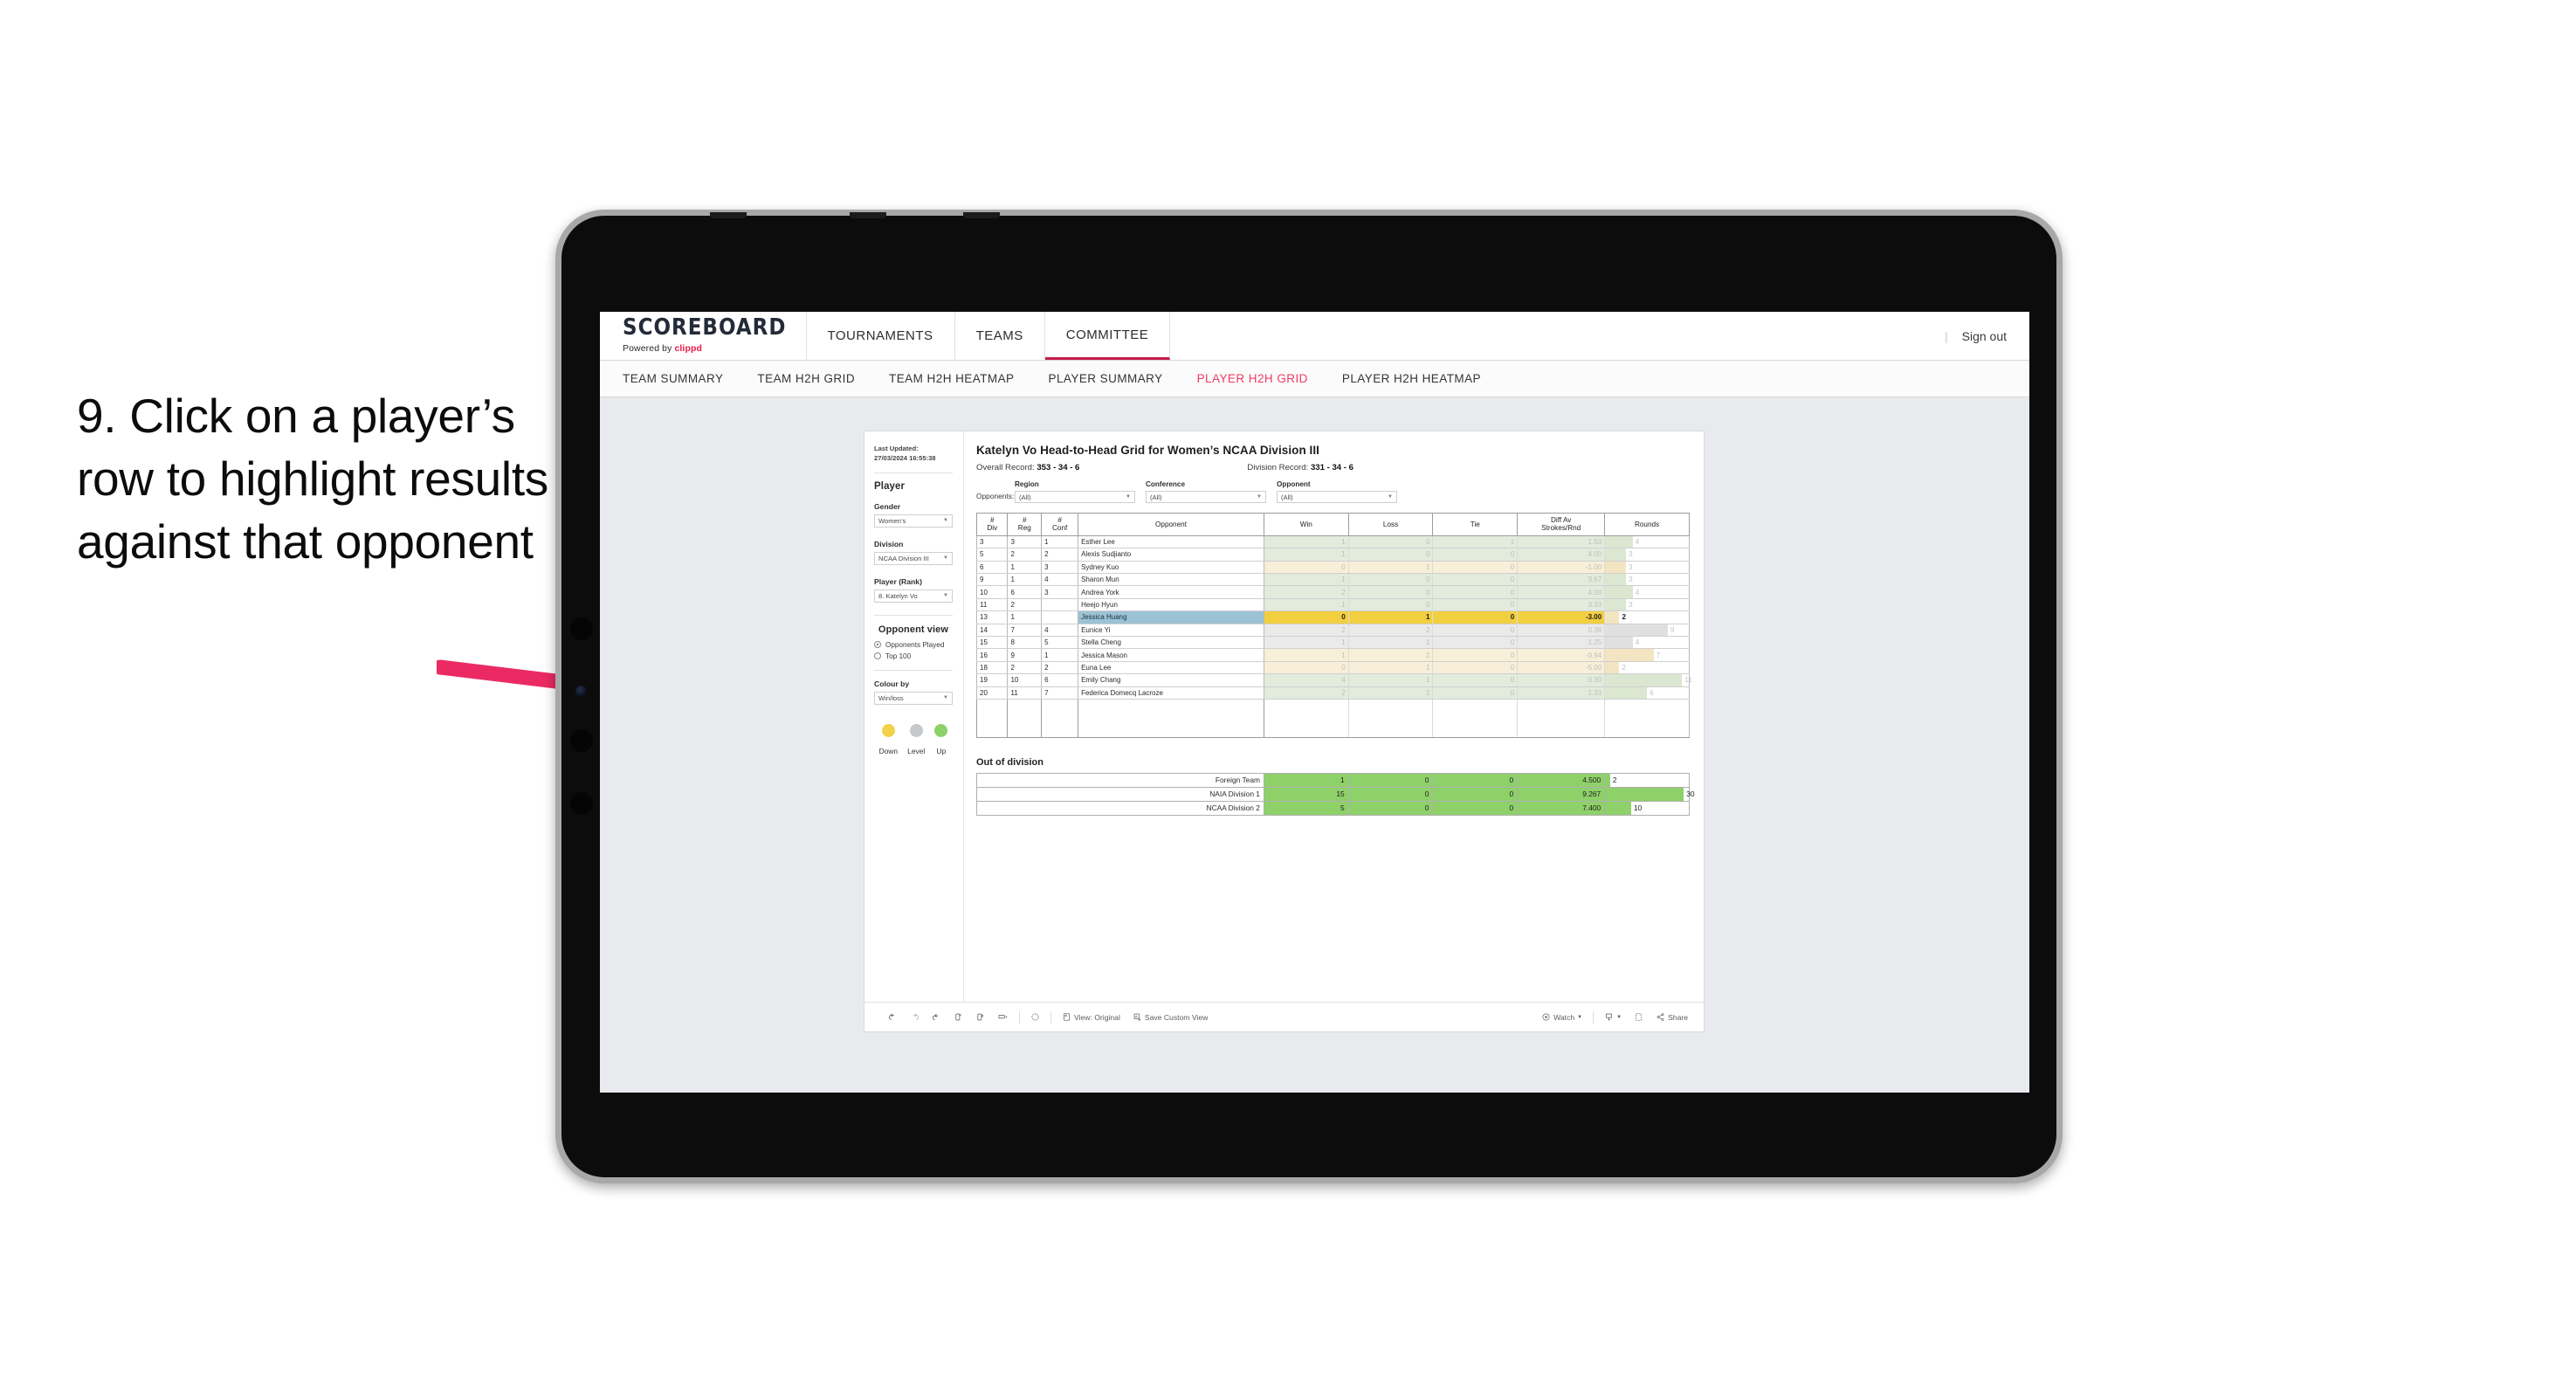  I want to click on brand-sub-accent: clippd, so click(688, 348).